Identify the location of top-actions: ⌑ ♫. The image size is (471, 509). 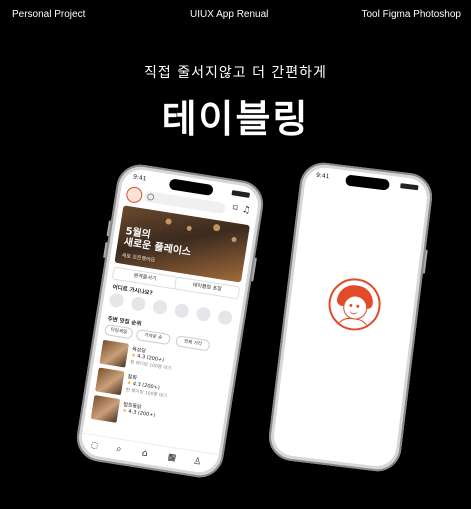
(242, 210).